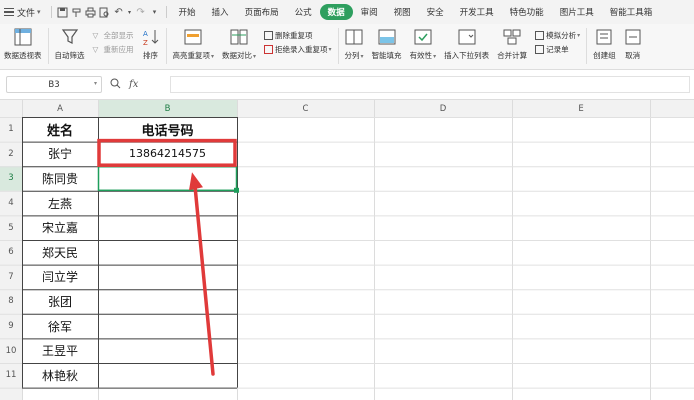  I want to click on formula-tools: fx, so click(124, 84).